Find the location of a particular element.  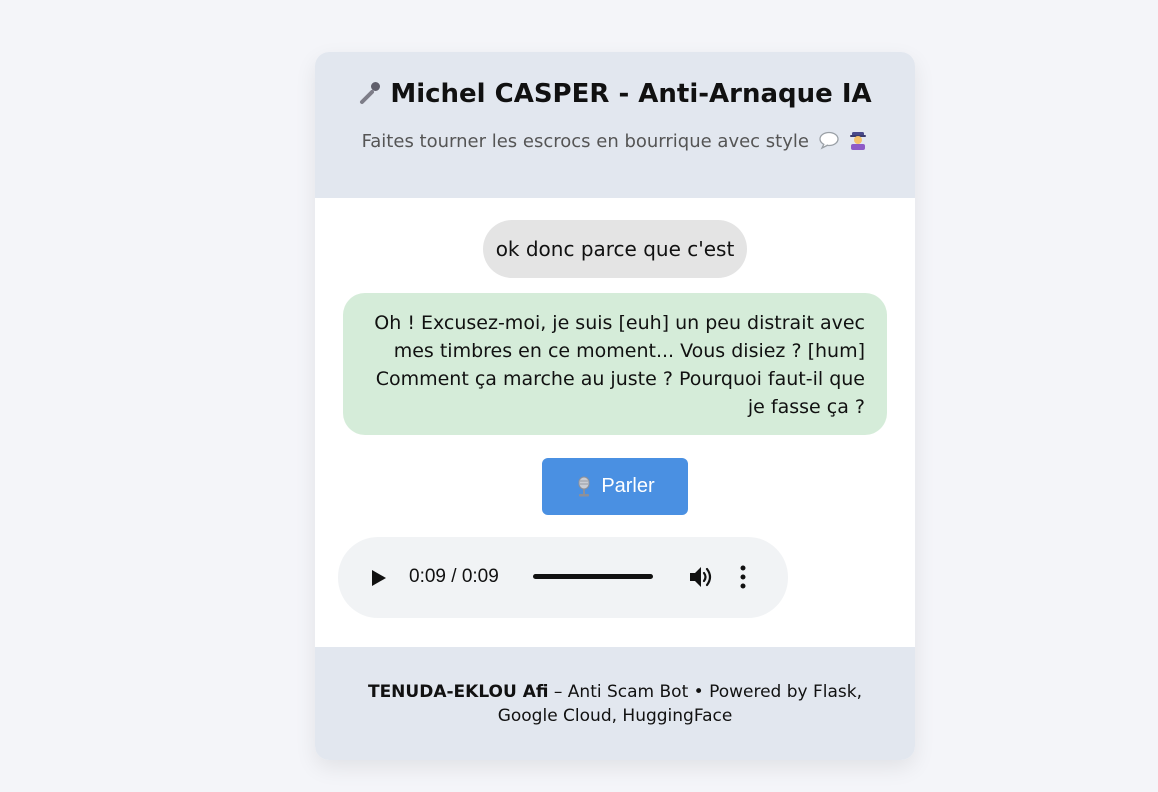

microphone-icon is located at coordinates (370, 93).